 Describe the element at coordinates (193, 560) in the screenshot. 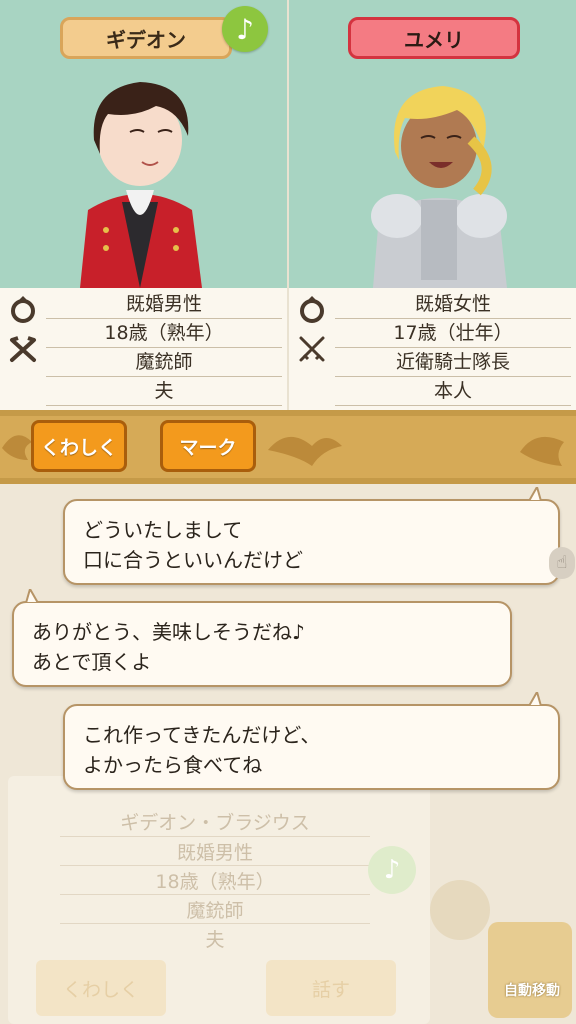

I see `dialogue-line: 口に合うといいんだけど` at that location.